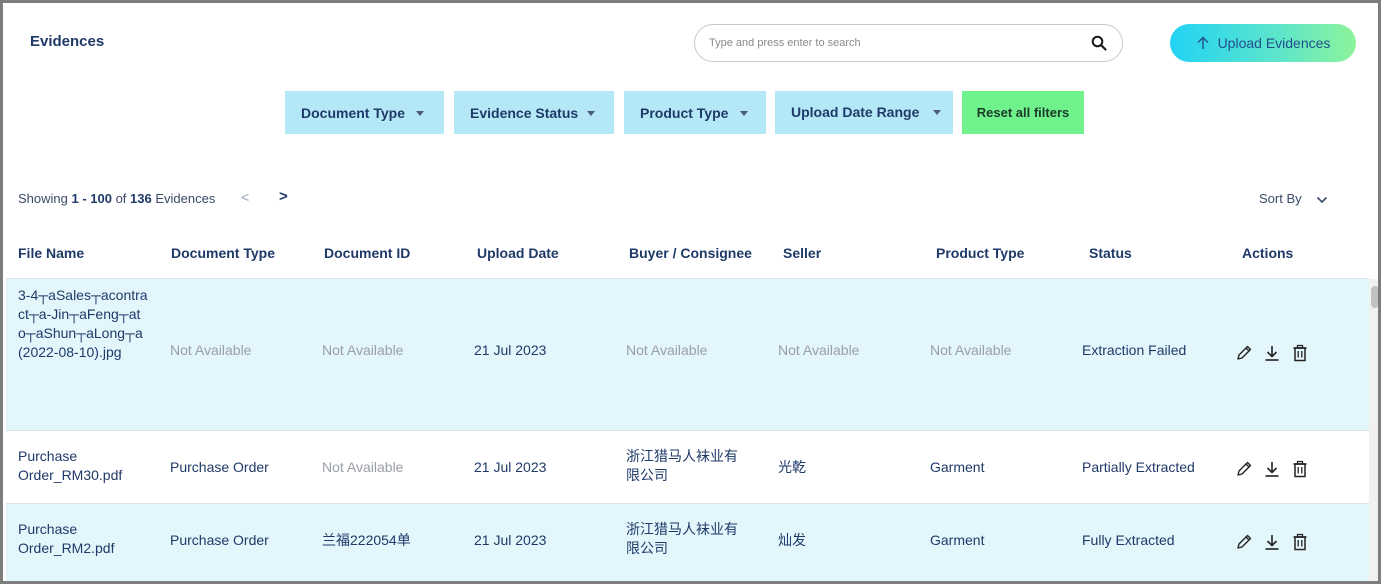 Image resolution: width=1381 pixels, height=584 pixels. What do you see at coordinates (353, 112) in the screenshot?
I see `filter-document-type-label: Document Type` at bounding box center [353, 112].